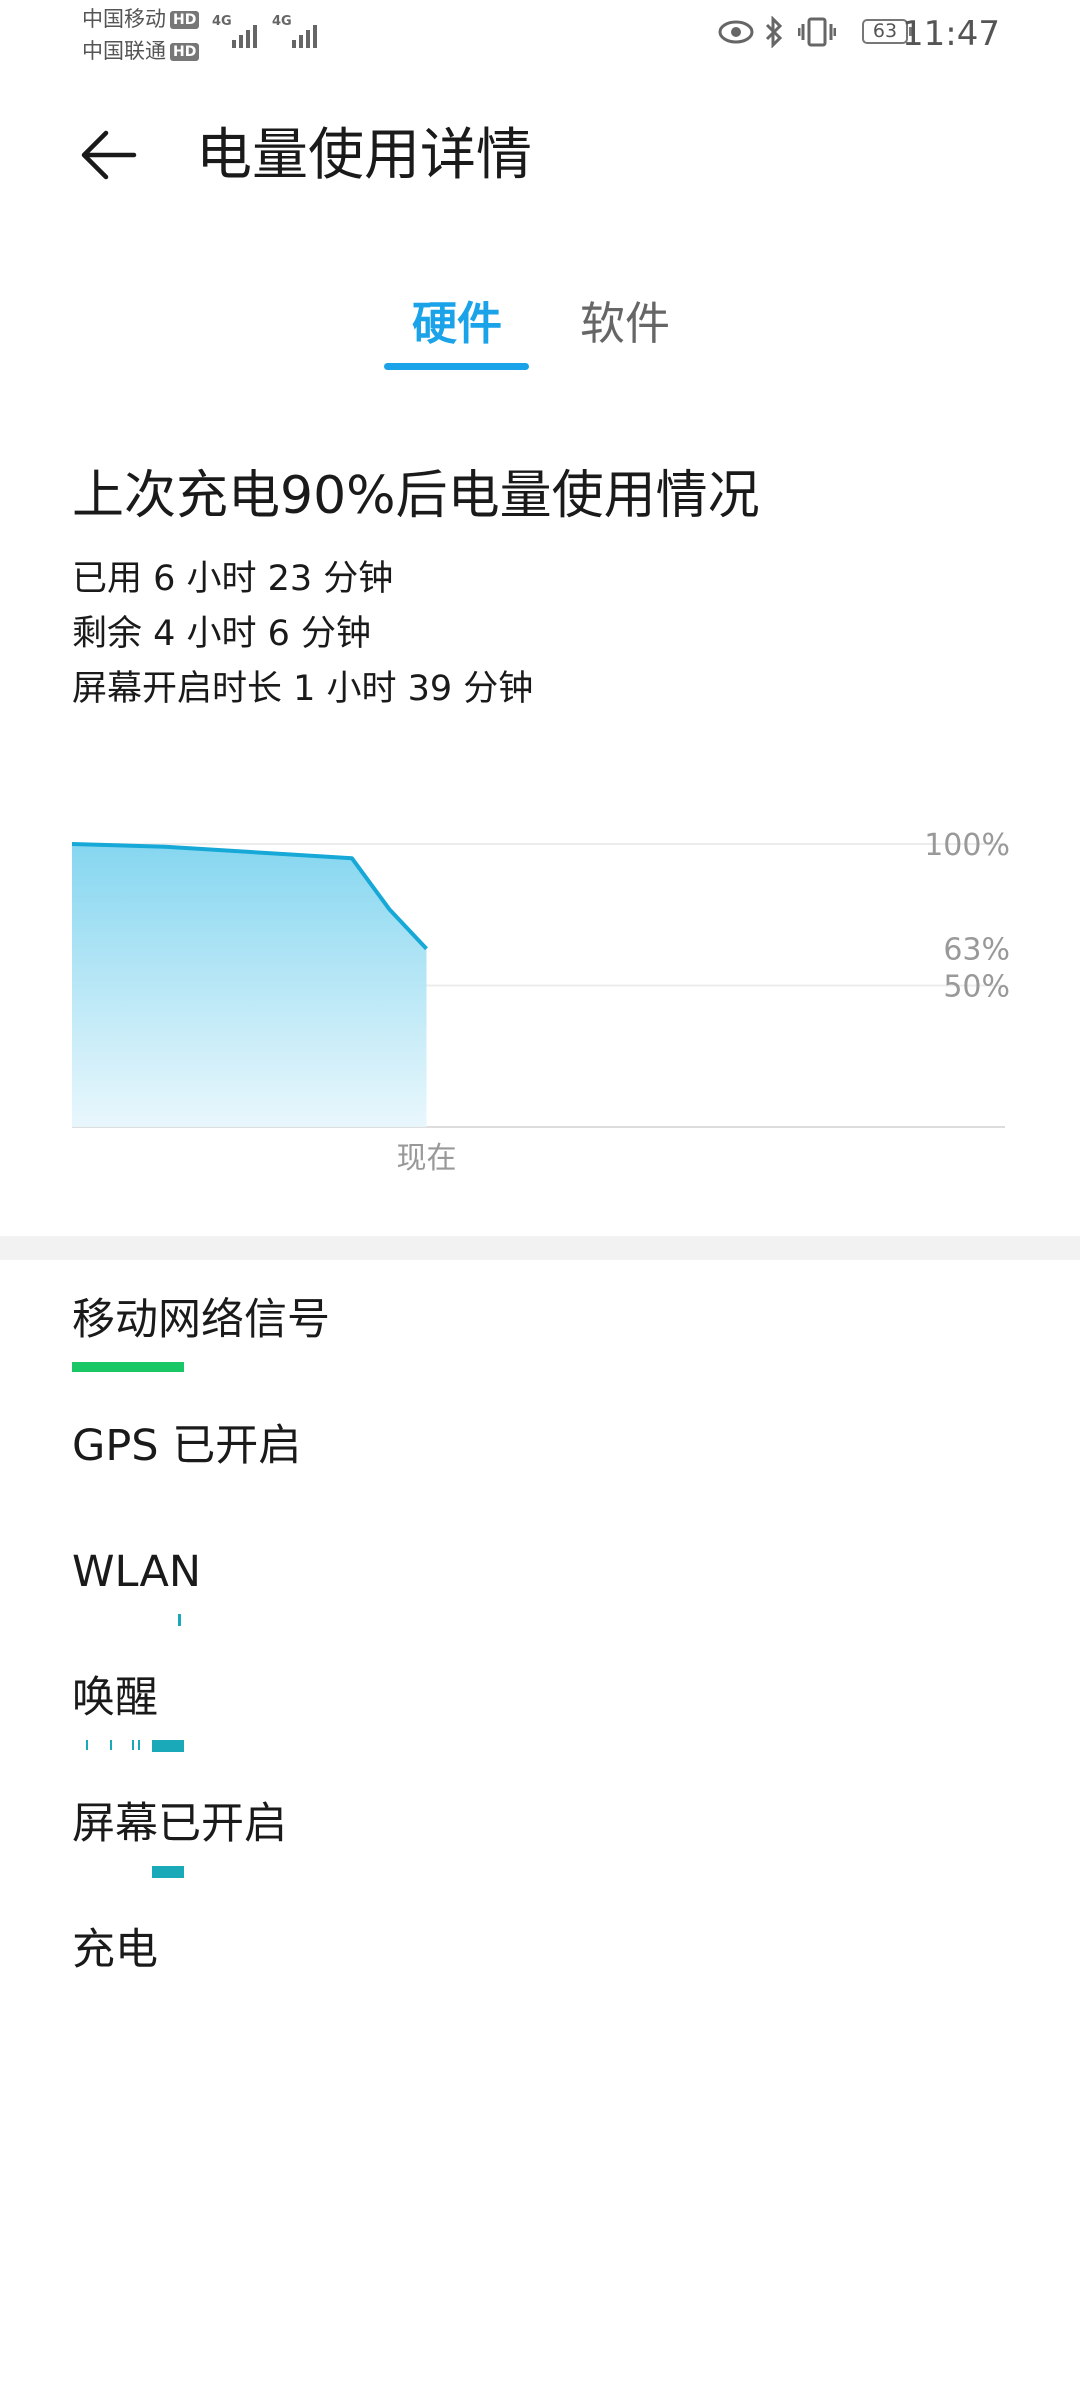 This screenshot has width=1080, height=2400. I want to click on carrier-2-label: 中国联通, so click(124, 51).